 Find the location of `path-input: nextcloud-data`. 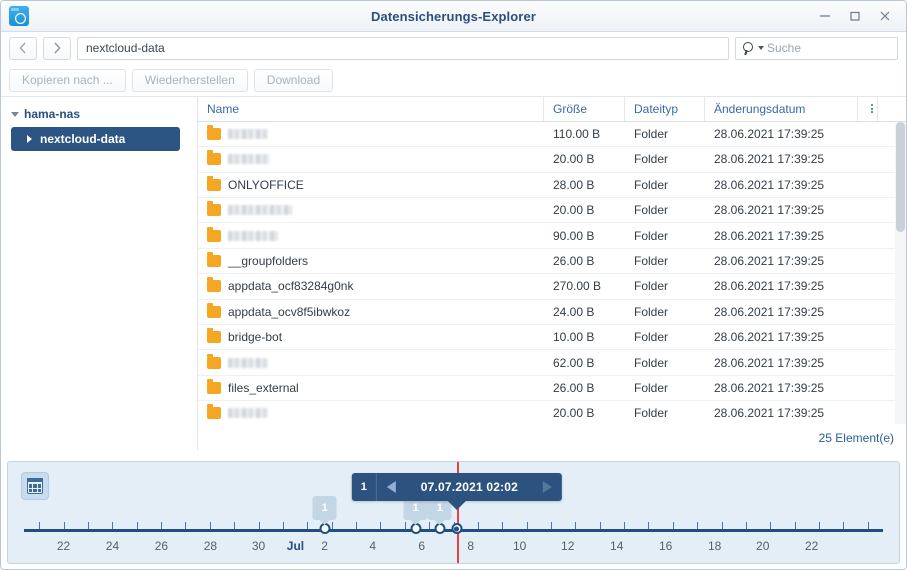

path-input: nextcloud-data is located at coordinates (403, 48).